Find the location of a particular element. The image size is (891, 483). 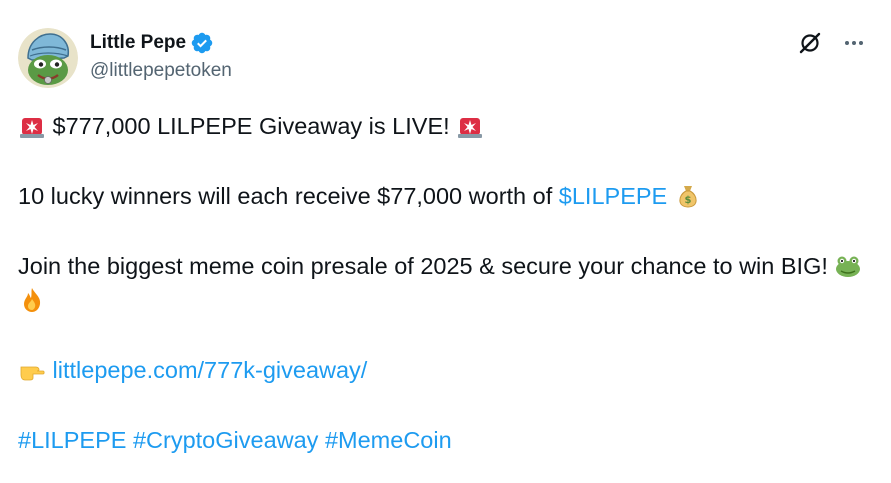

frog-icon is located at coordinates (848, 266).